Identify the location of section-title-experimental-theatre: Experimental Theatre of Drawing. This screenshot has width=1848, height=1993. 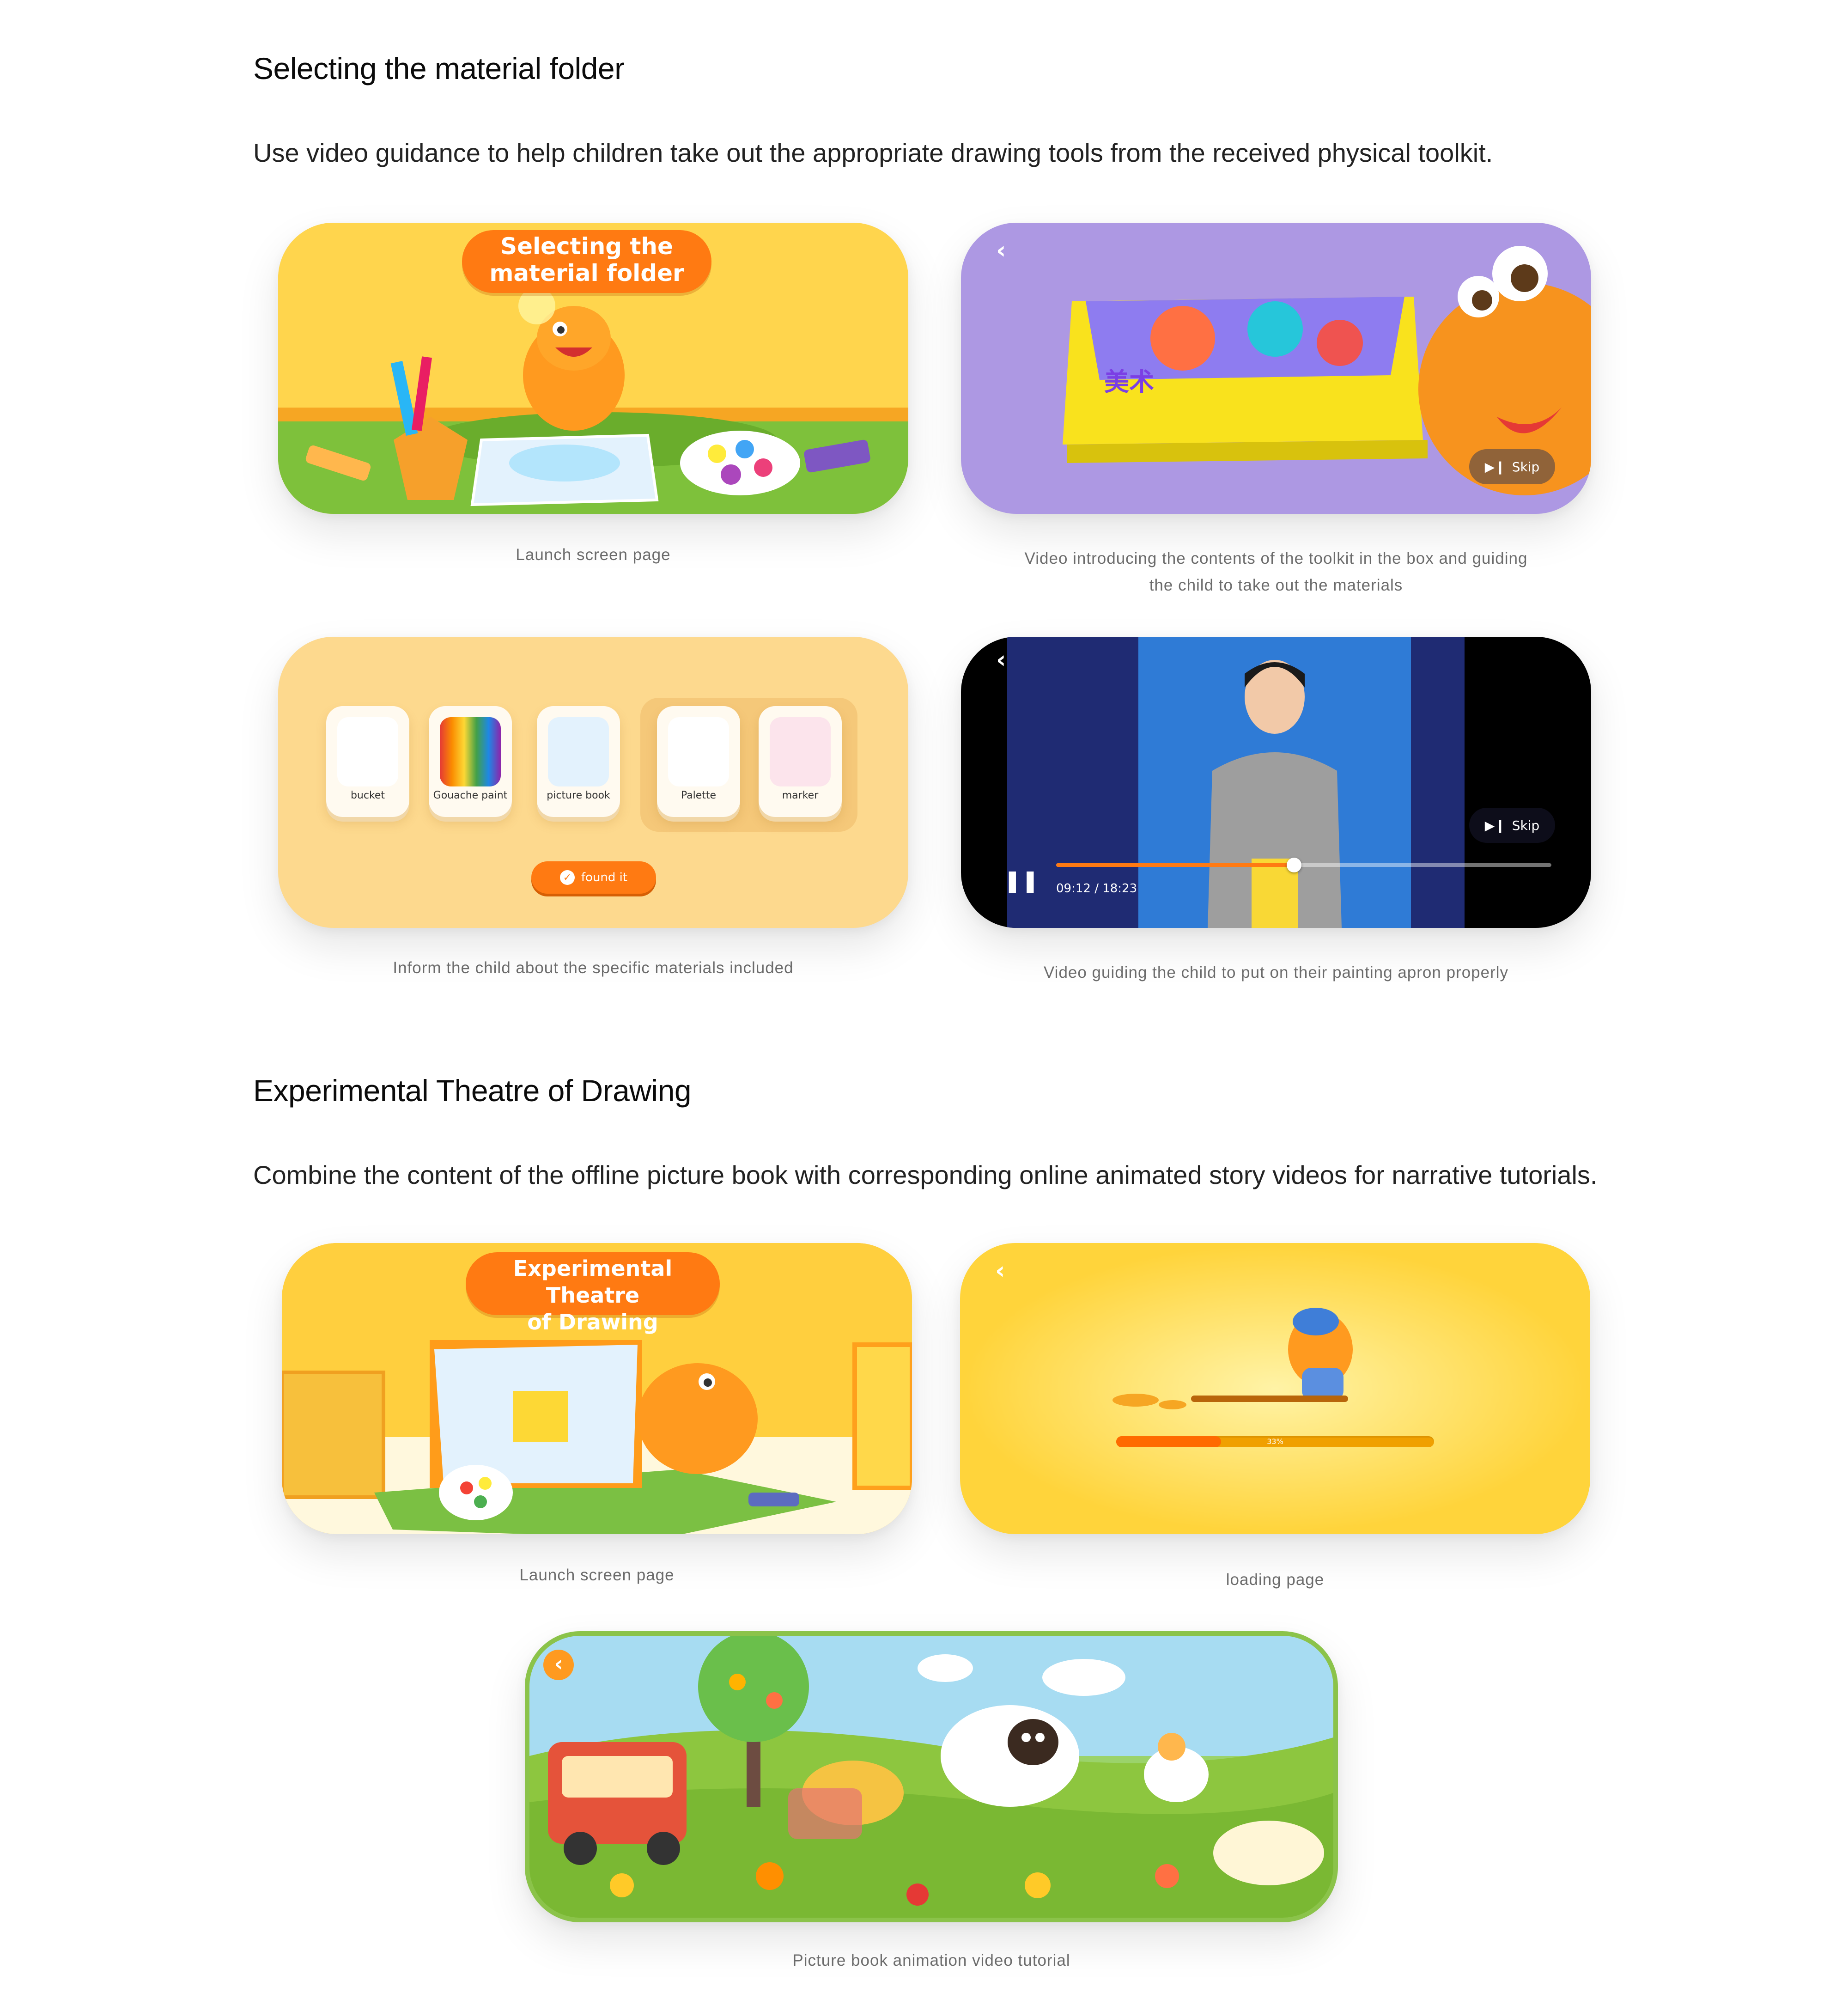
(473, 1090).